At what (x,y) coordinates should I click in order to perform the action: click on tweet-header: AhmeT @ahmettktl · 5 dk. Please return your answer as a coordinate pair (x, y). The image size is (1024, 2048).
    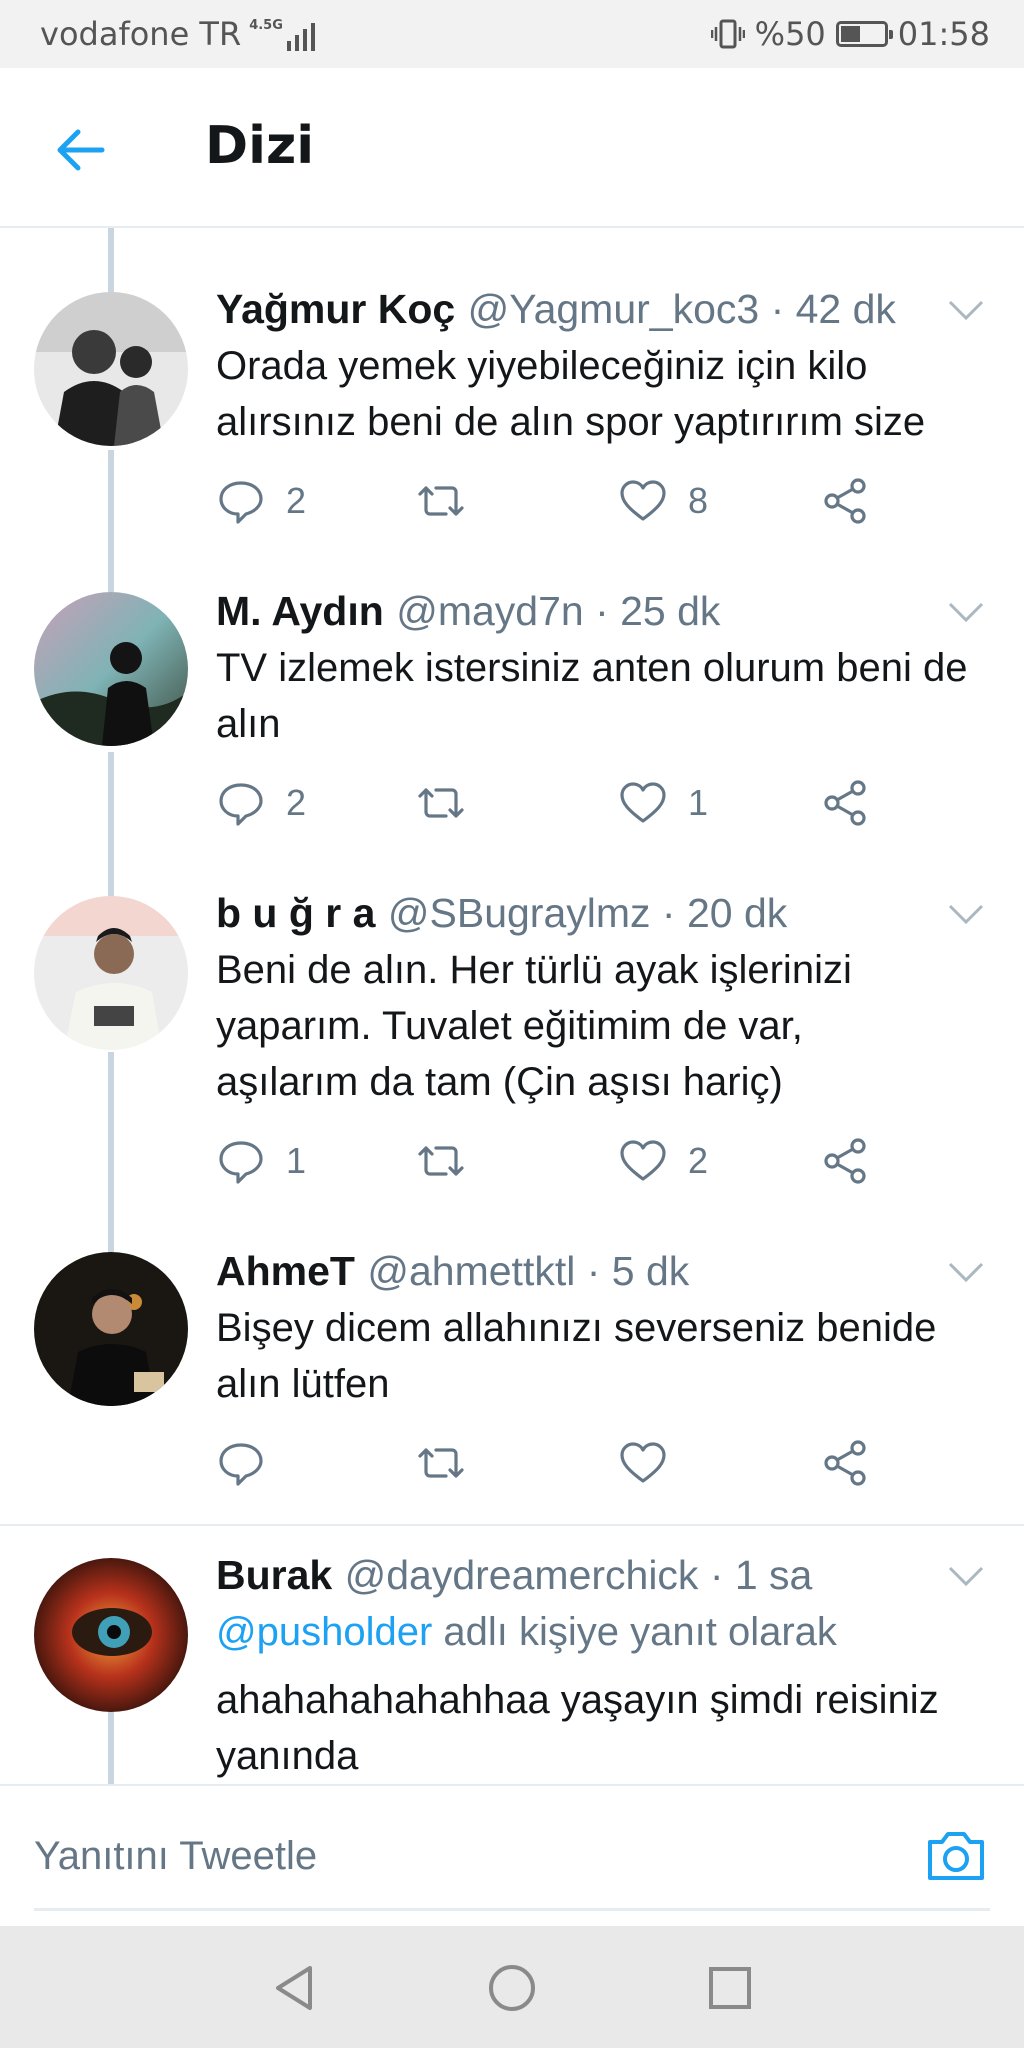
    Looking at the image, I should click on (452, 1271).